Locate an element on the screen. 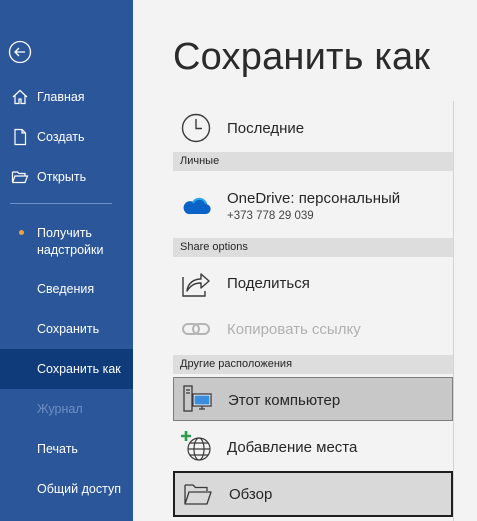 This screenshot has width=477, height=521. location-onedrive: OneDrive: персональный +373 778 29 039 is located at coordinates (313, 204).